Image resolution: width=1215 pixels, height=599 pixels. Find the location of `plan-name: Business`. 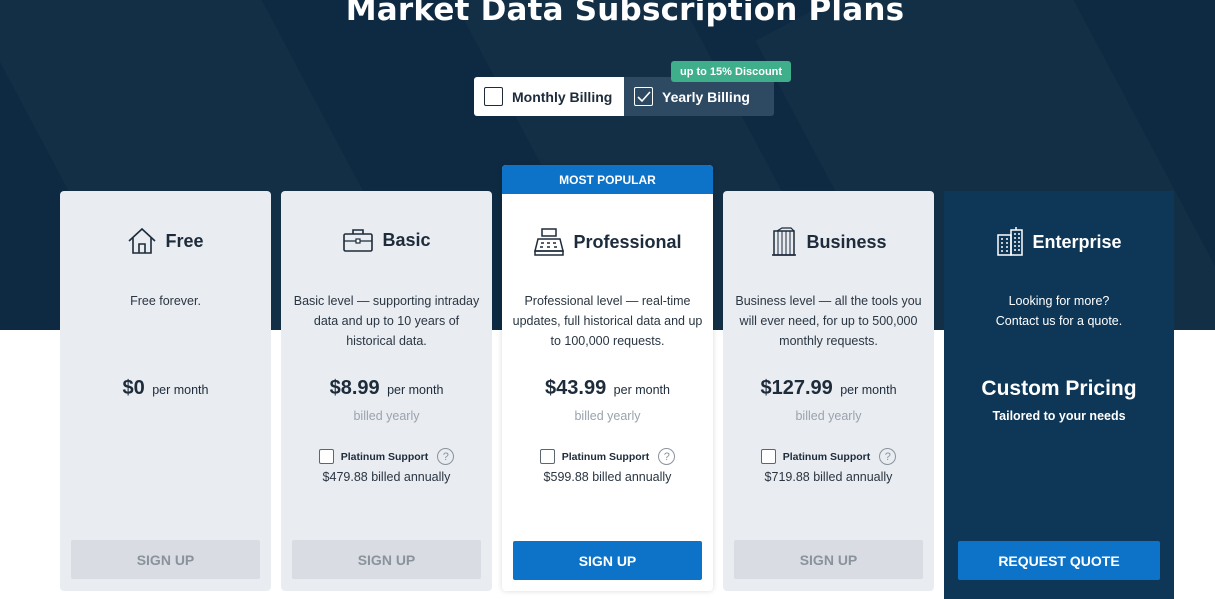

plan-name: Business is located at coordinates (846, 241).